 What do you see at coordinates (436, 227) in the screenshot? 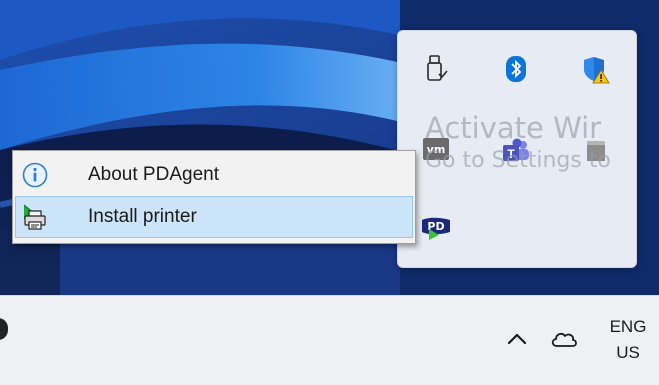
I see `pdagent-icon: PD` at bounding box center [436, 227].